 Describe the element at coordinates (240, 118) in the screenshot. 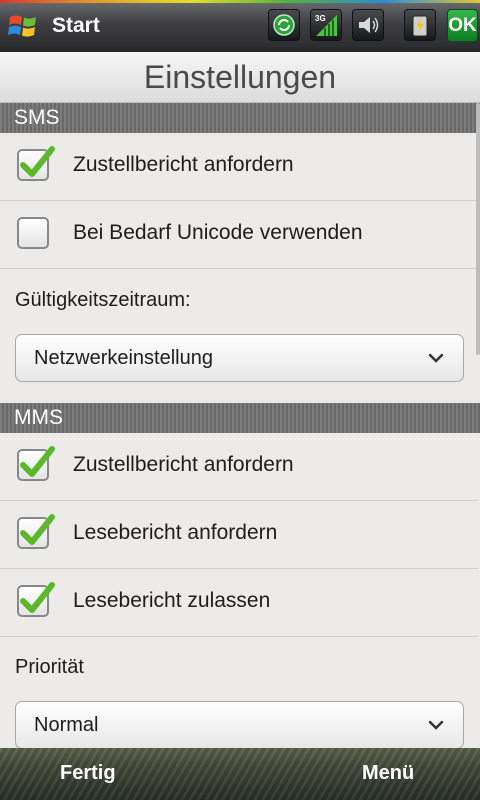

I see `section-header-sms: SMS` at that location.